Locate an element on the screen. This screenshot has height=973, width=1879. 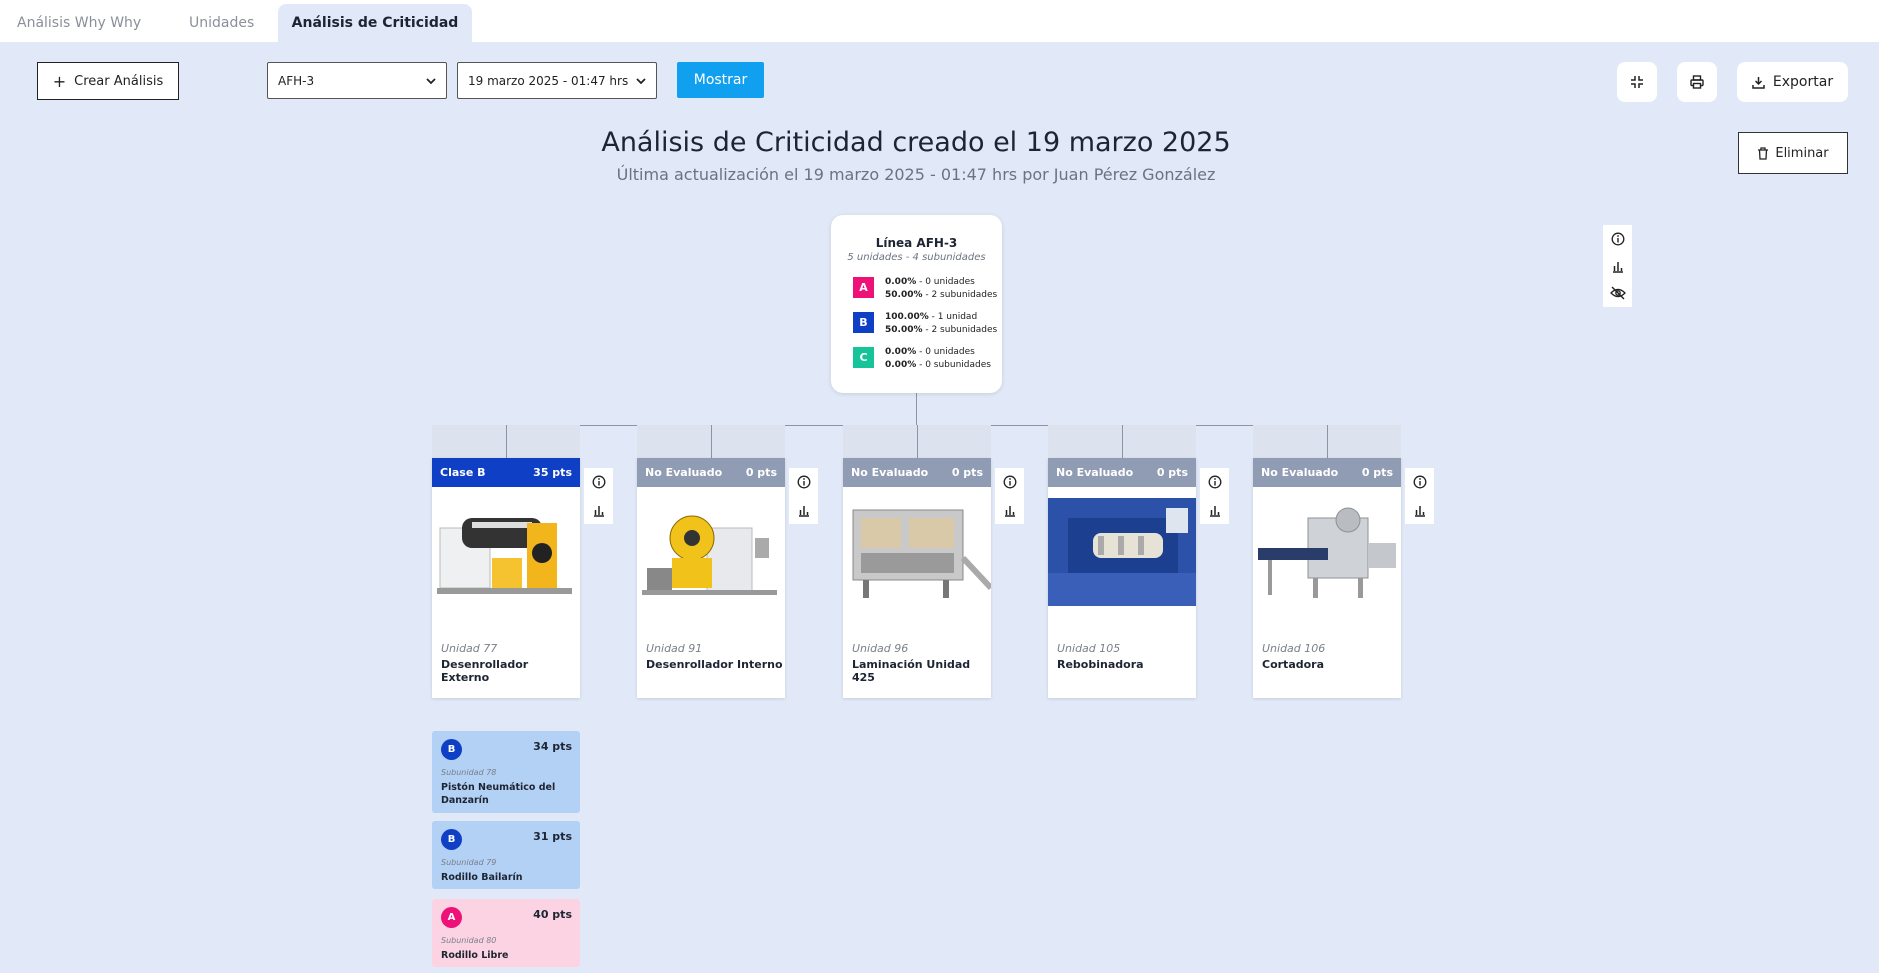
unit-name: Laminación Unidad 425 is located at coordinates (911, 671).